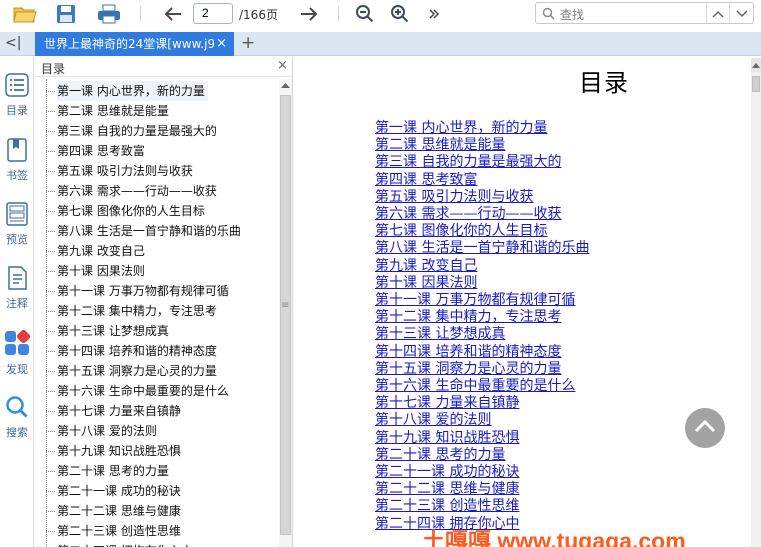  I want to click on rail-item-toc: 目录, so click(17, 95).